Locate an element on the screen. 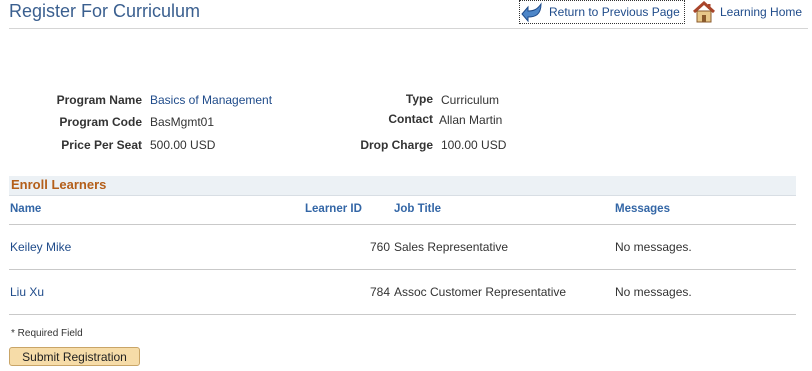 Image resolution: width=812 pixels, height=371 pixels. drop-charge-label: Drop Charge is located at coordinates (396, 145).